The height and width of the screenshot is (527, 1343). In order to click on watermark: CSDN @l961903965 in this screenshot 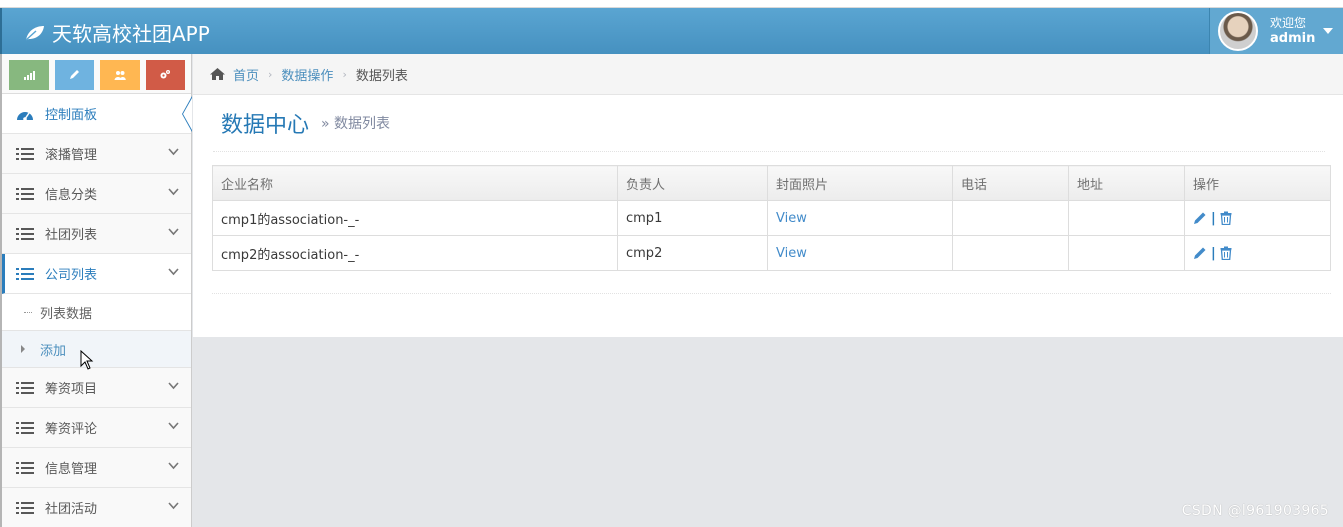, I will do `click(1255, 511)`.